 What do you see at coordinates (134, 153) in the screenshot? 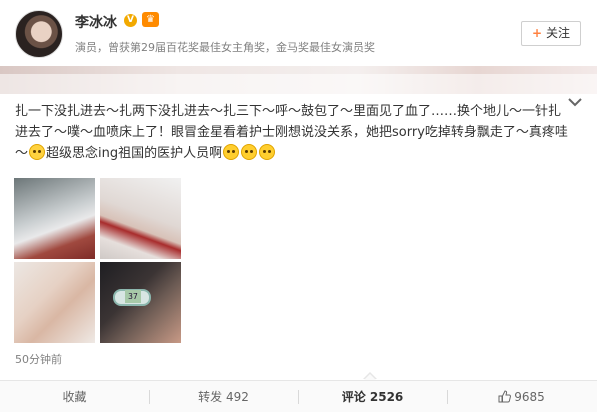
I see `post-text-part-2: 超级思念ing祖国的医护人员啊` at bounding box center [134, 153].